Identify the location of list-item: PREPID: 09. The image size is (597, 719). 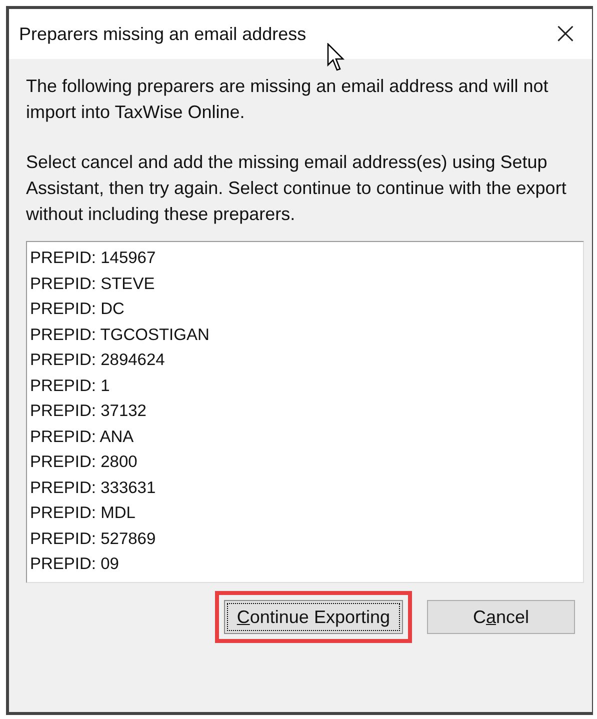
(305, 565).